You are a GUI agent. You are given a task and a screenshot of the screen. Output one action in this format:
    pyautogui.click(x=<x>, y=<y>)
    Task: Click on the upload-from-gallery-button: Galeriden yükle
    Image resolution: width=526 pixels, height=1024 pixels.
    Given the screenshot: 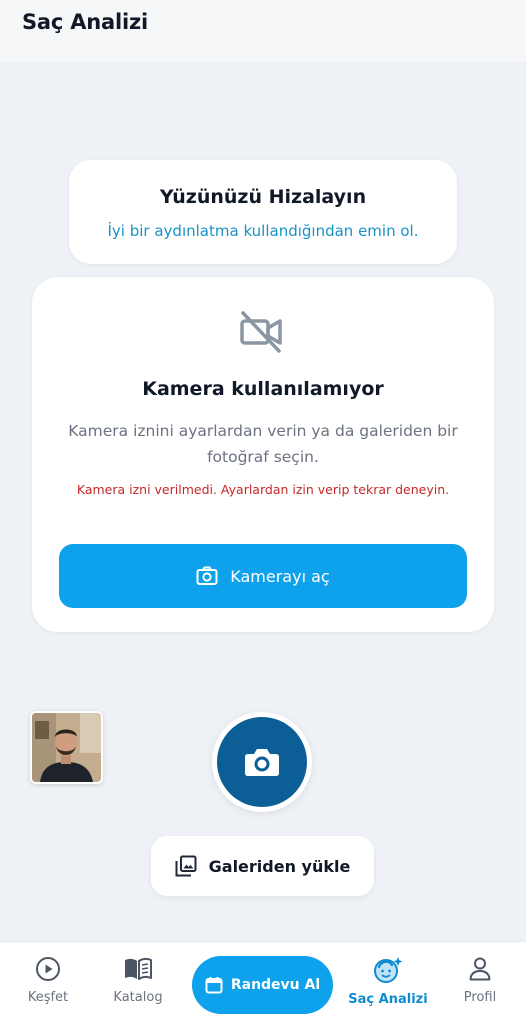 What is the action you would take?
    pyautogui.click(x=262, y=866)
    